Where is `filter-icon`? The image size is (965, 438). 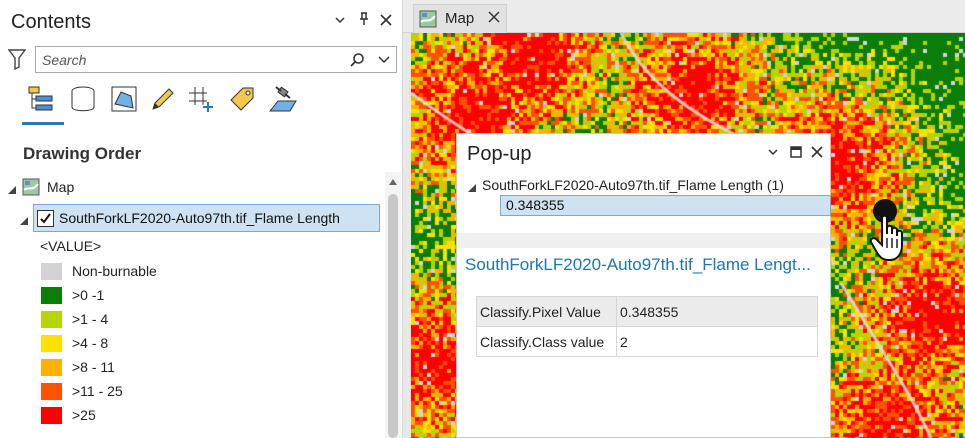 filter-icon is located at coordinates (17, 59).